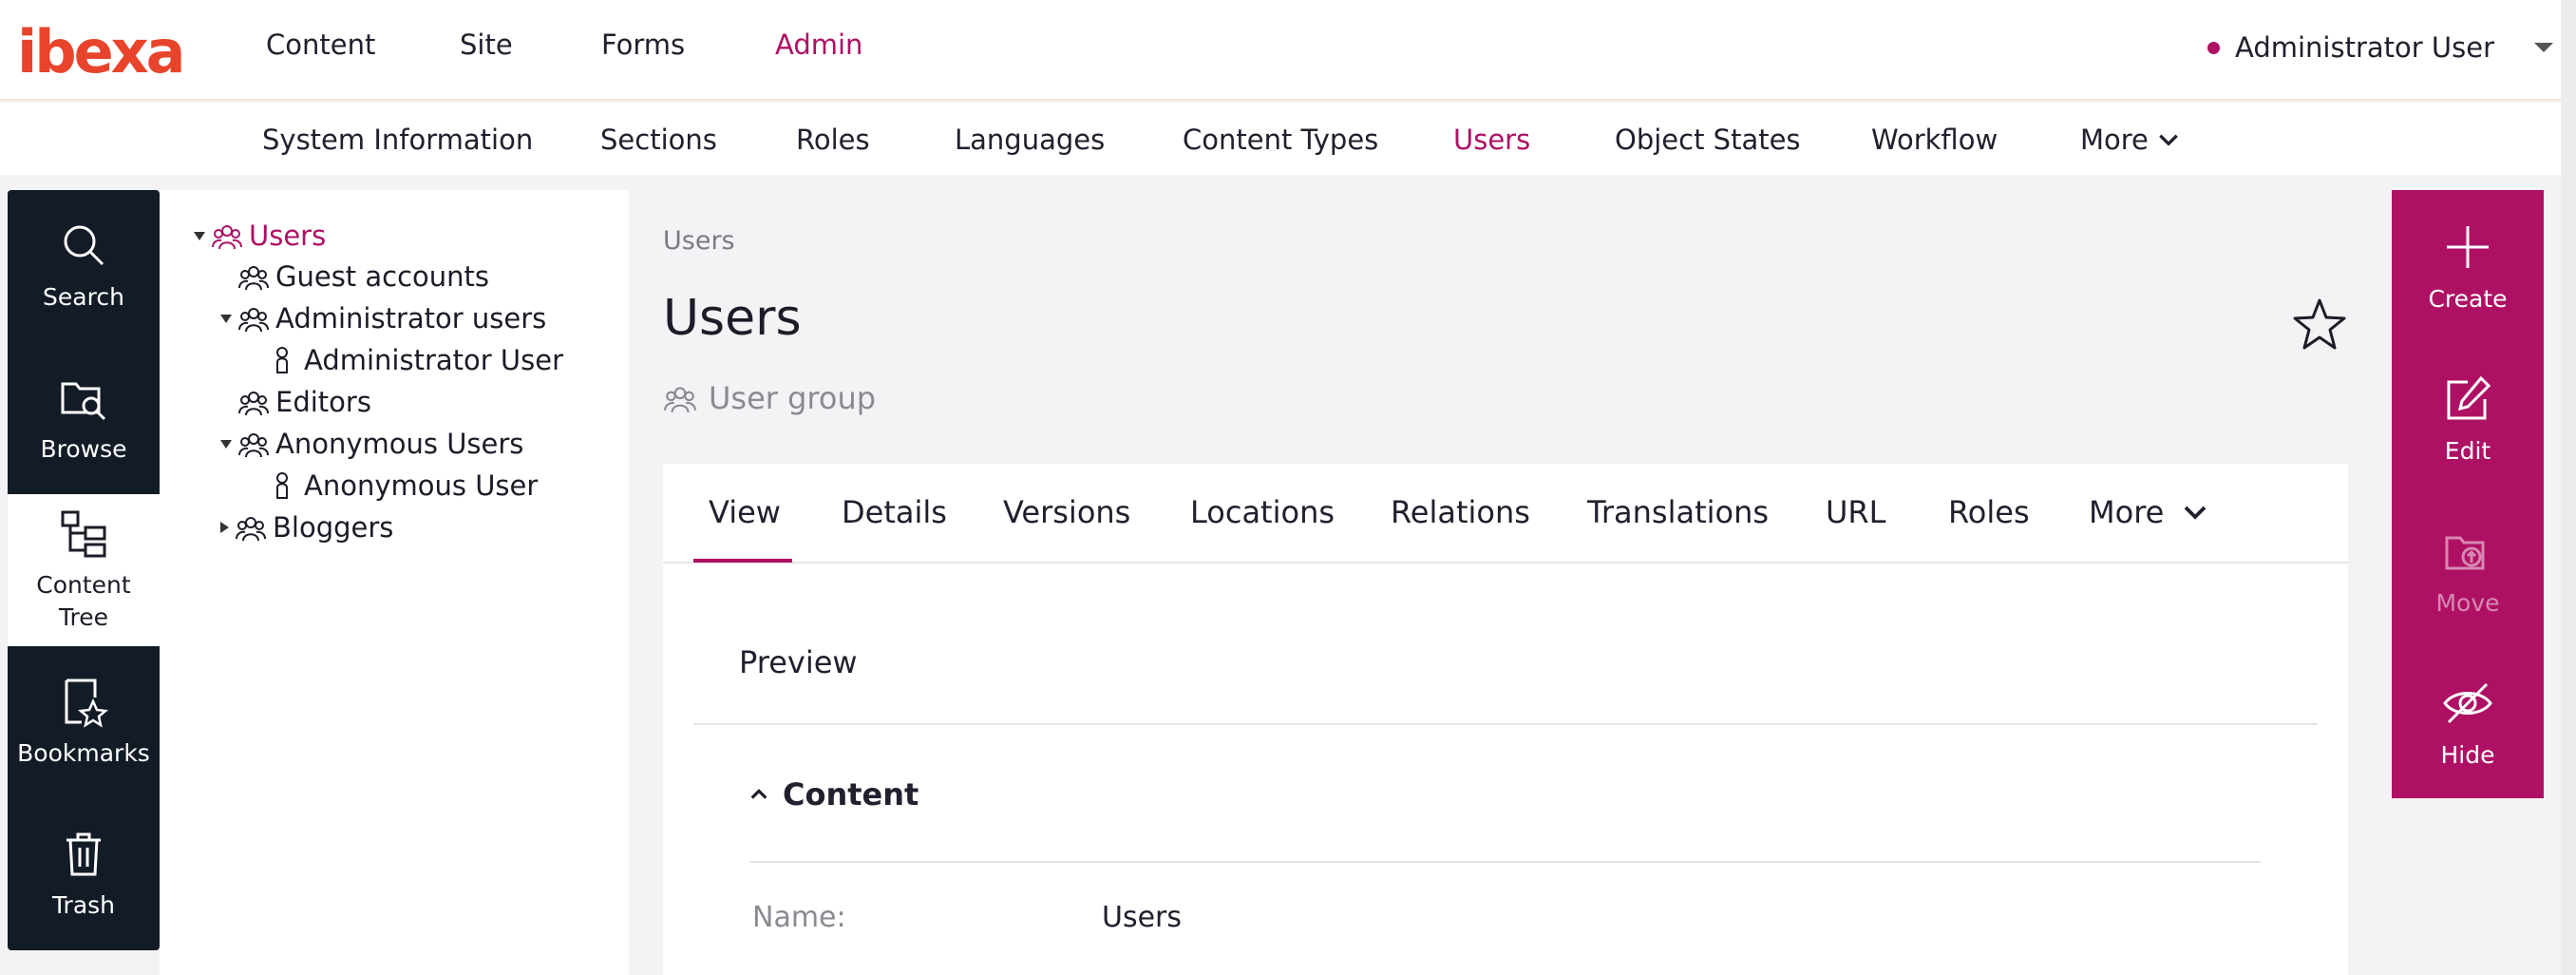  Describe the element at coordinates (83, 905) in the screenshot. I see `sidebar-trash-label: Trash` at that location.